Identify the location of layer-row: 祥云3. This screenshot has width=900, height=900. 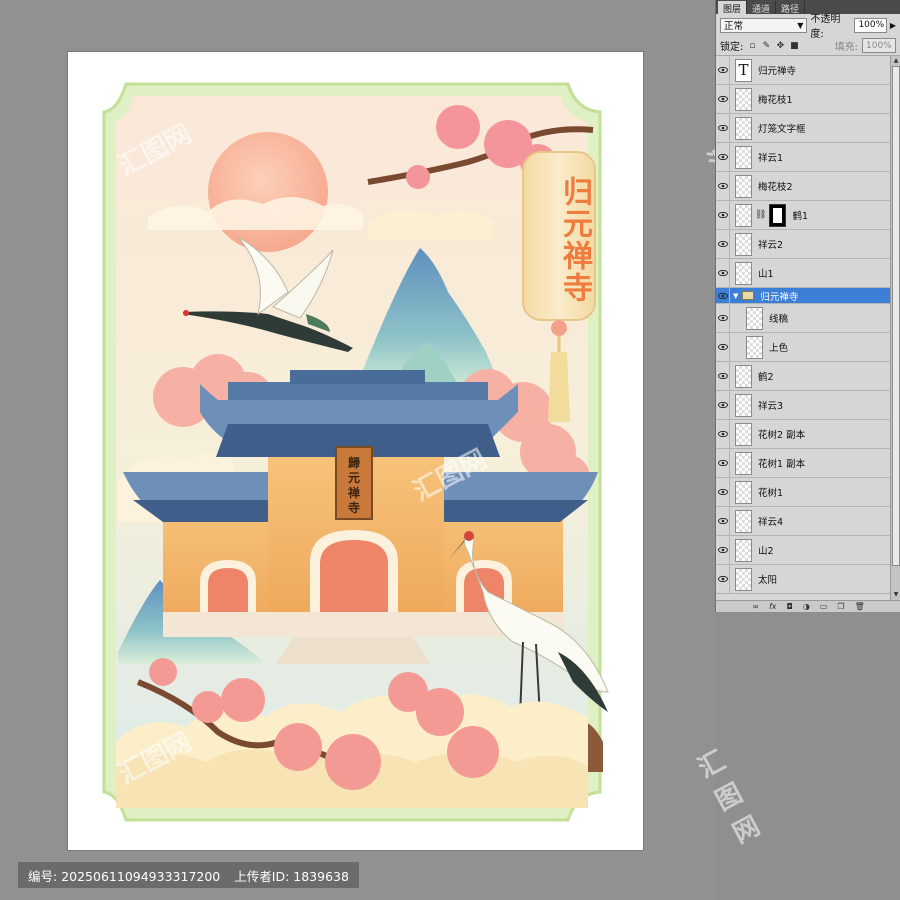
(803, 405).